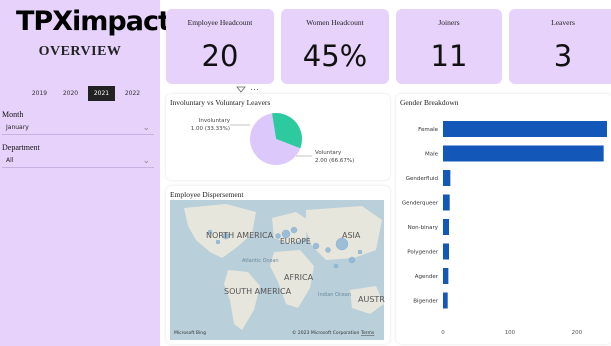 The image size is (611, 346). I want to click on filter-icon, so click(241, 90).